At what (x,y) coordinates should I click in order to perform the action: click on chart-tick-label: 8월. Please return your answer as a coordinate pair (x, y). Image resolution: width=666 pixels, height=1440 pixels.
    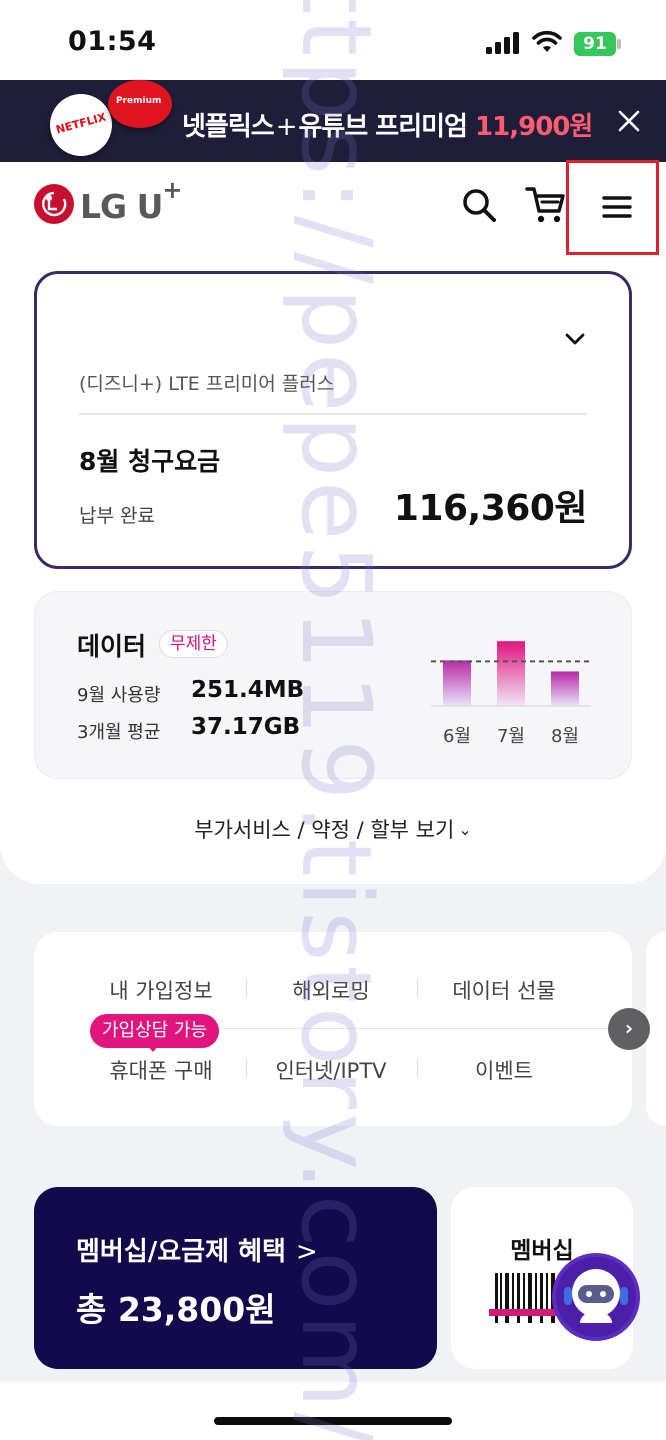
    Looking at the image, I should click on (565, 736).